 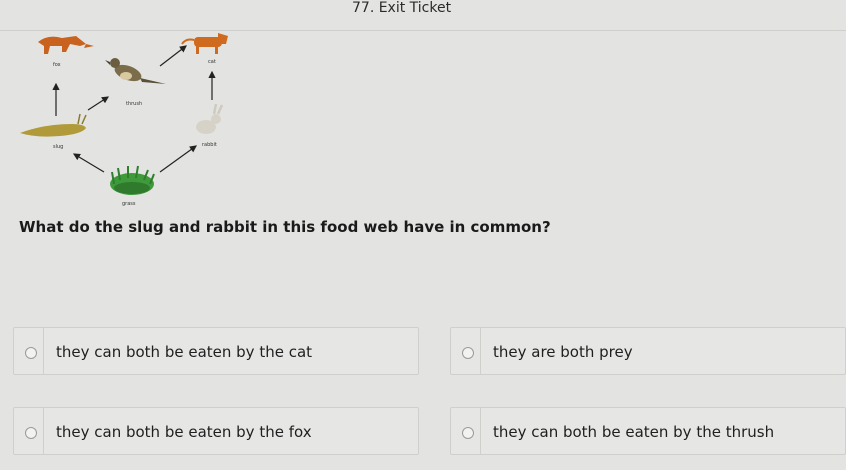 I want to click on answer-option-4: they can both be eaten by the thrush, so click(x=648, y=431).